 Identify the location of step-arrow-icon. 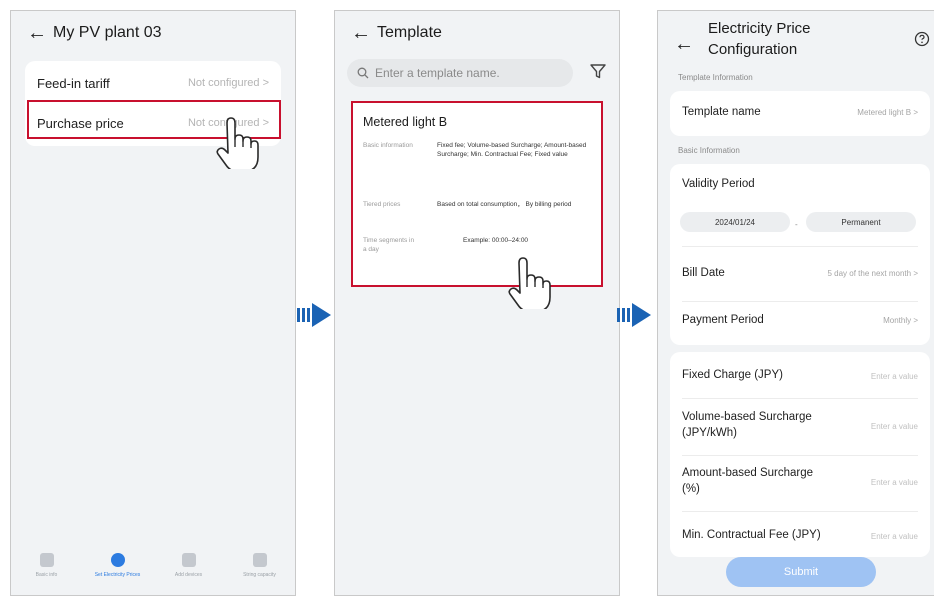
(634, 315).